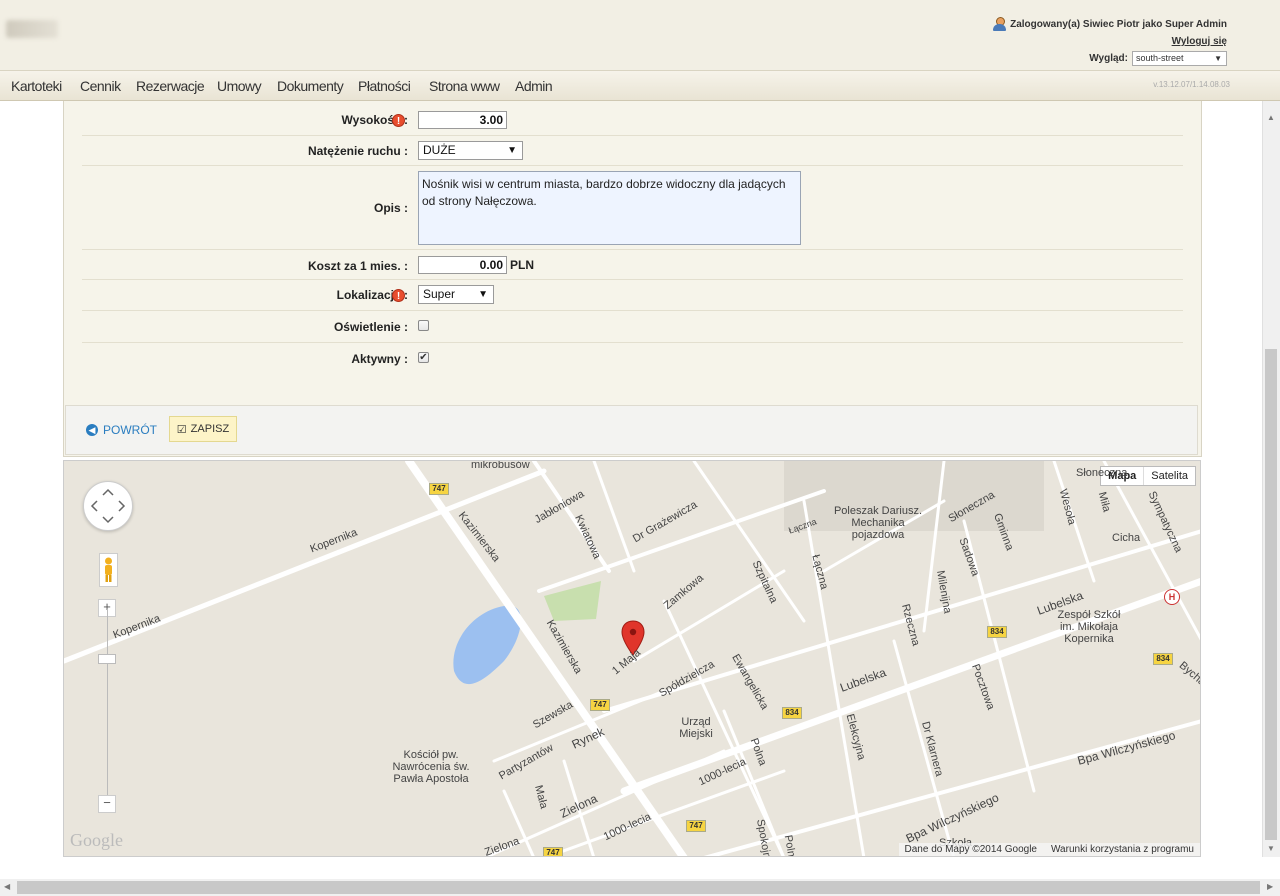  I want to click on active-checkbox: ✔, so click(423, 357).